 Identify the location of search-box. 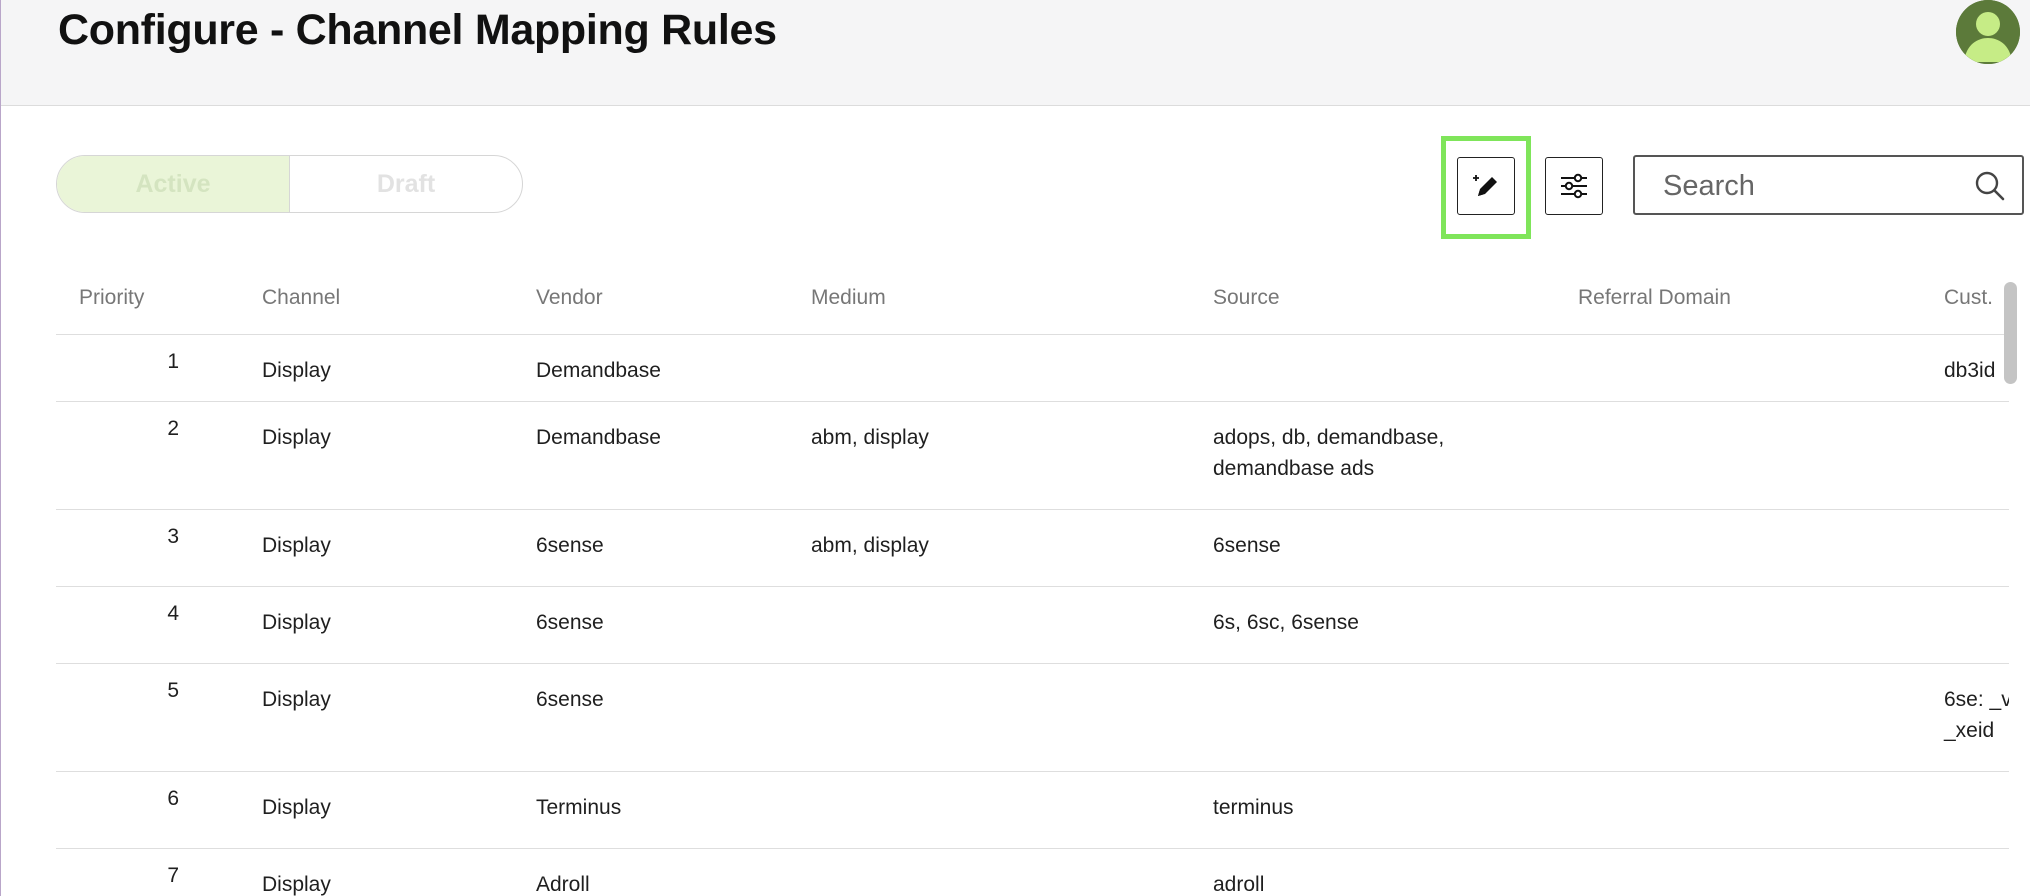
(1828, 185).